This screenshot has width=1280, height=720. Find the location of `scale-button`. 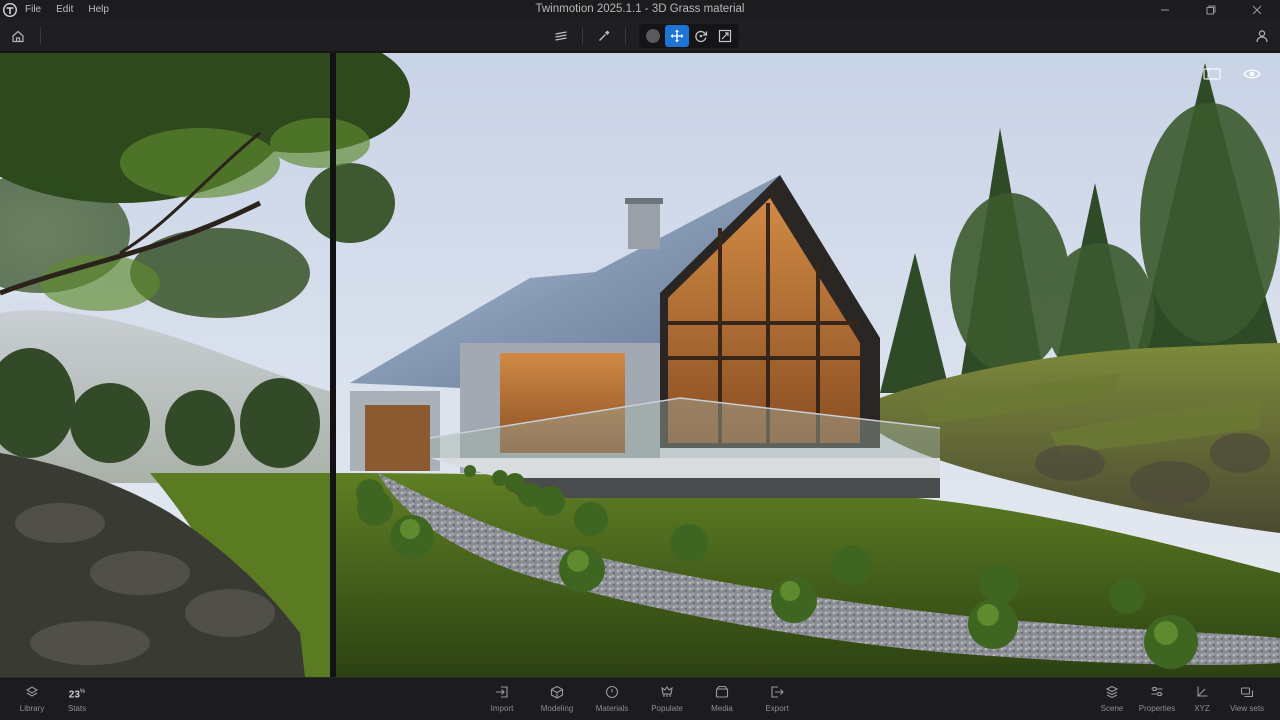

scale-button is located at coordinates (725, 36).